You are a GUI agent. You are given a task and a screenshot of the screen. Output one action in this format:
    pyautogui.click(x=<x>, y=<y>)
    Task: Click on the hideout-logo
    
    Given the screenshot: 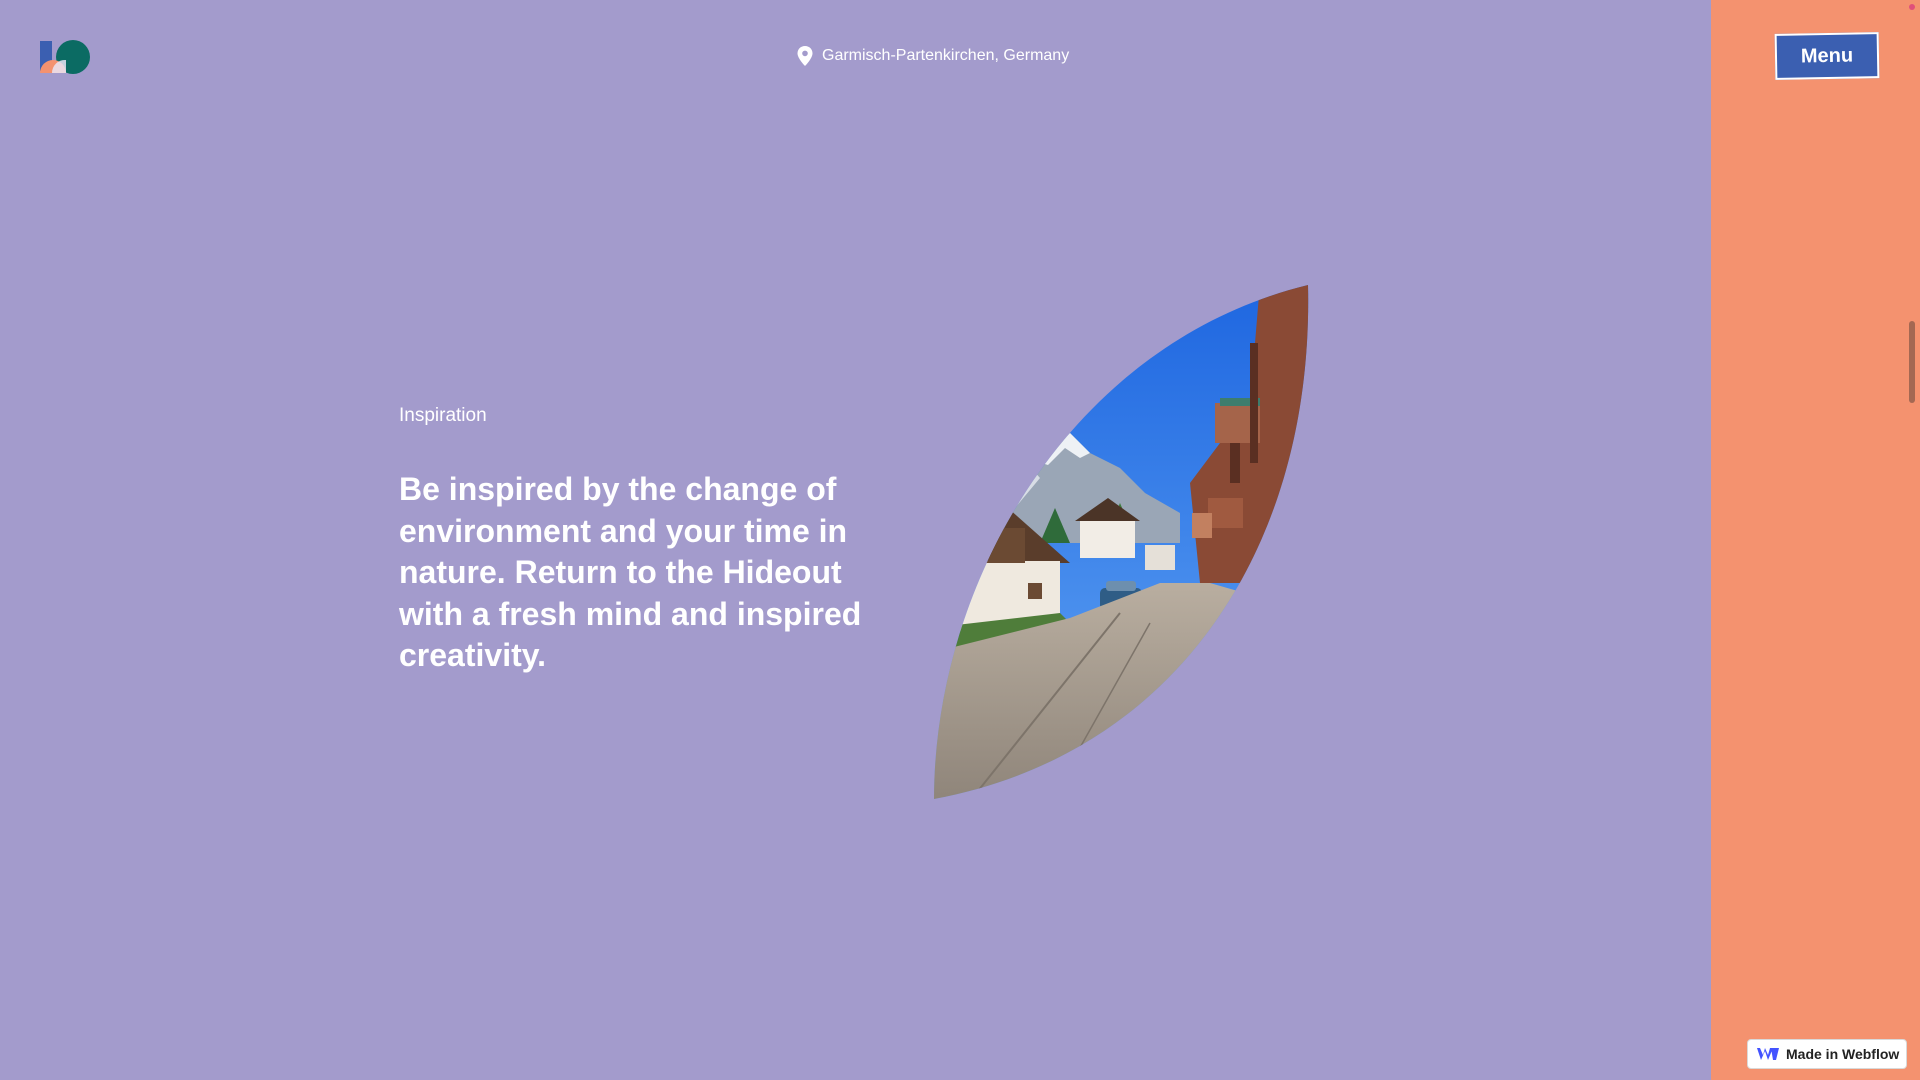 What is the action you would take?
    pyautogui.click(x=65, y=57)
    